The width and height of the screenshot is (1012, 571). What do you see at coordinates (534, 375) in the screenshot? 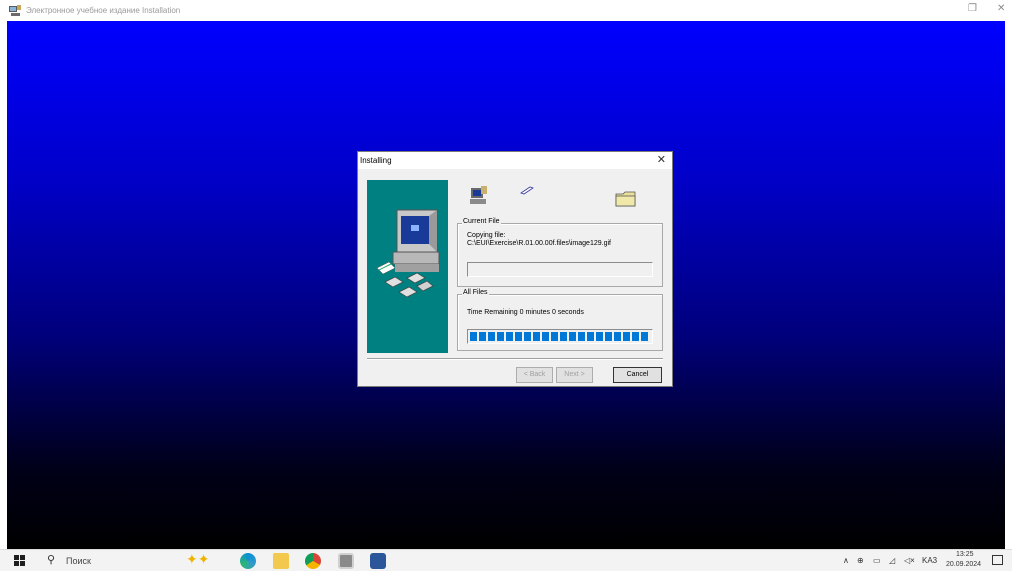
I see `back-button: < Back` at bounding box center [534, 375].